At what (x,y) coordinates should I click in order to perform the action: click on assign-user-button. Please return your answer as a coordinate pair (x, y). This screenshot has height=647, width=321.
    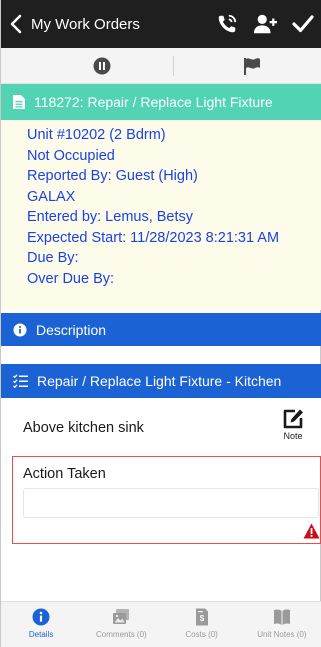
    Looking at the image, I should click on (265, 24).